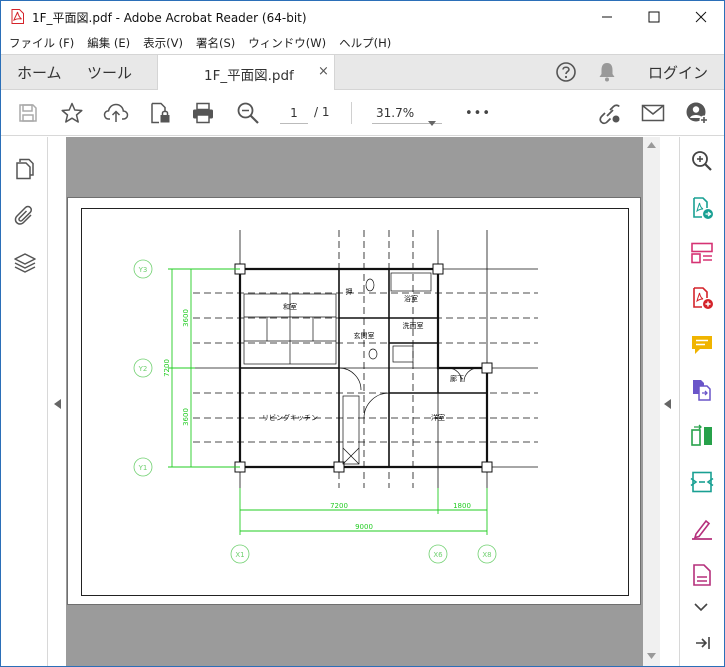 This screenshot has width=725, height=667. What do you see at coordinates (651, 656) in the screenshot?
I see `scroll-down-arrow-icon` at bounding box center [651, 656].